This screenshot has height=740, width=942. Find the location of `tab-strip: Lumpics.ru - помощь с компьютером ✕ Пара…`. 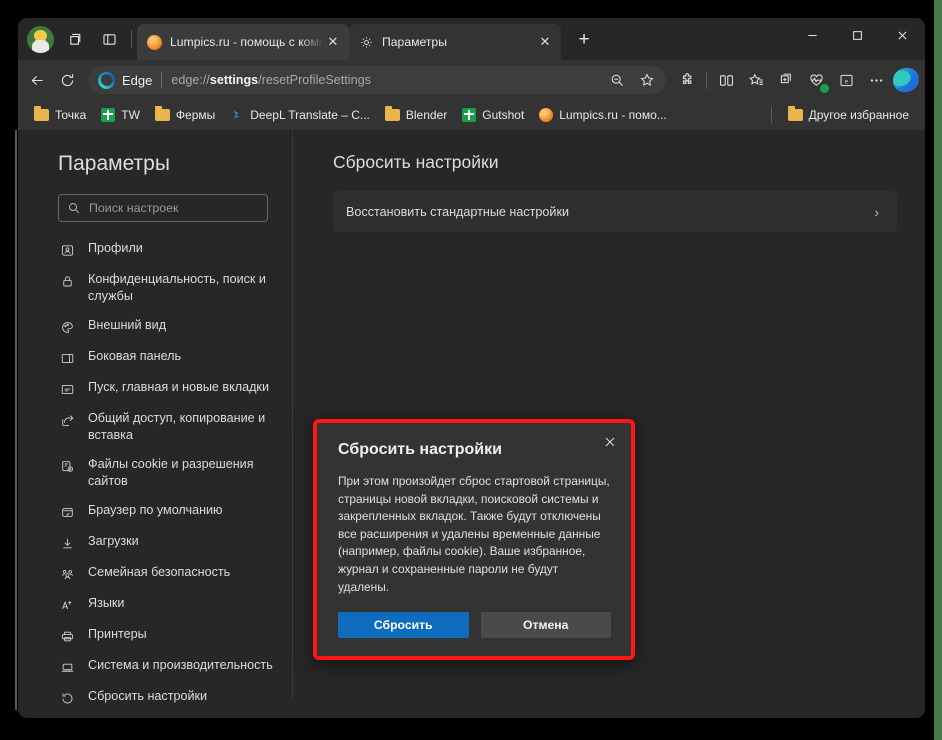

tab-strip: Lumpics.ru - помощь с компьютером ✕ Пара… is located at coordinates (471, 39).